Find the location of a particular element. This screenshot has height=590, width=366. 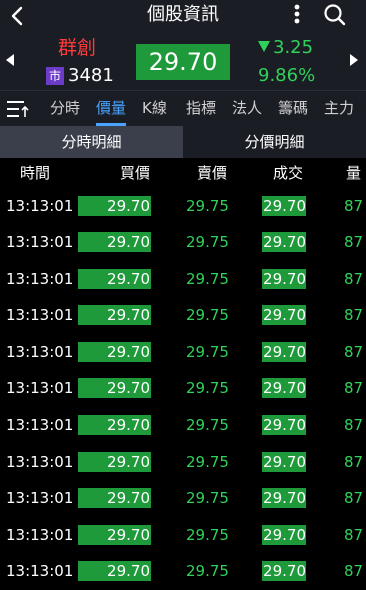

col-volume: 量 is located at coordinates (354, 173).